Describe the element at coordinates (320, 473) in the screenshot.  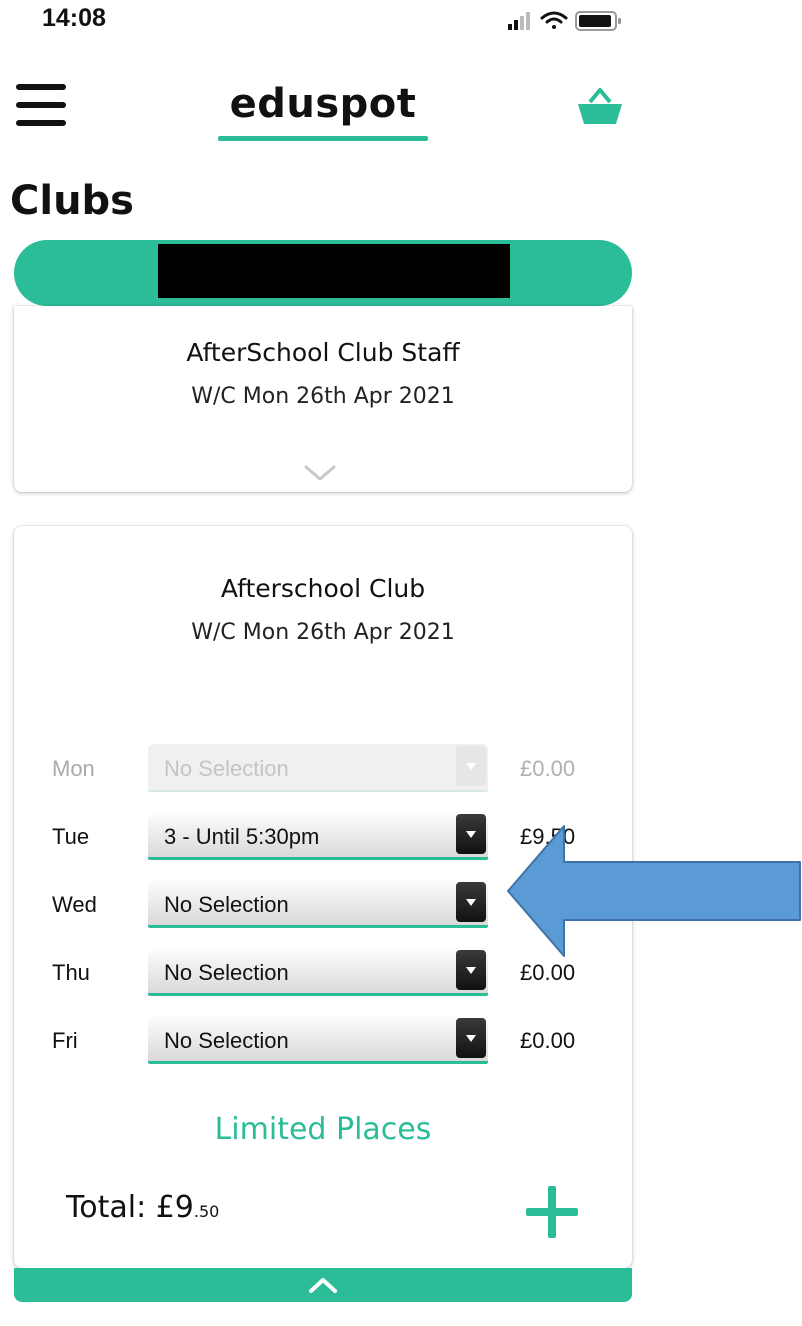
I see `chevron-down-icon` at that location.